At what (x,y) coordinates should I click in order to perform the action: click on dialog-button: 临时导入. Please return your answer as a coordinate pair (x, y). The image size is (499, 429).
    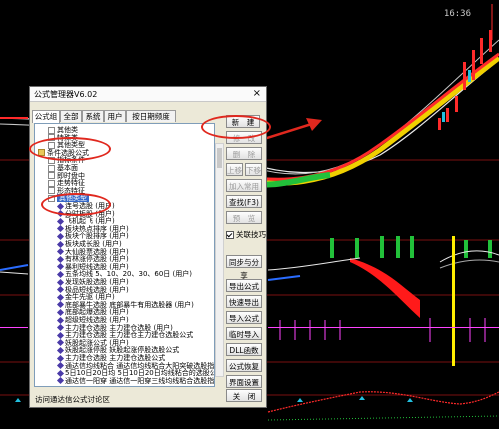
    Looking at the image, I should click on (244, 333).